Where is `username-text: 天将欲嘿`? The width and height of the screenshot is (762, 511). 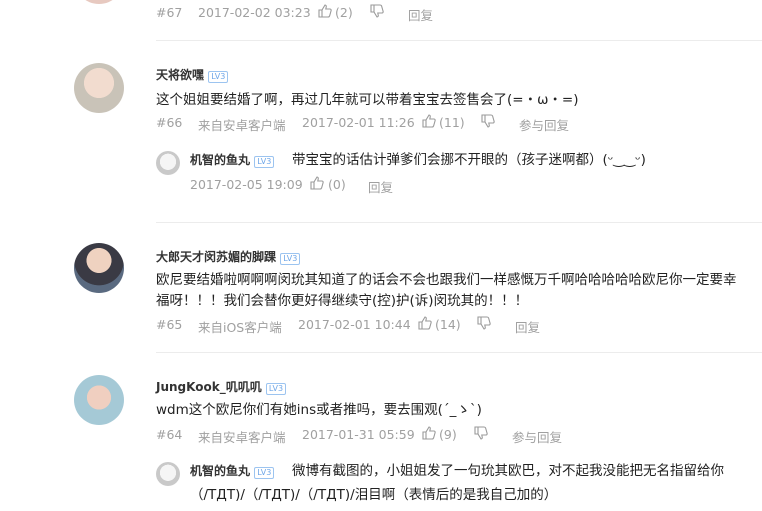
username-text: 天将欲嘿 is located at coordinates (180, 75).